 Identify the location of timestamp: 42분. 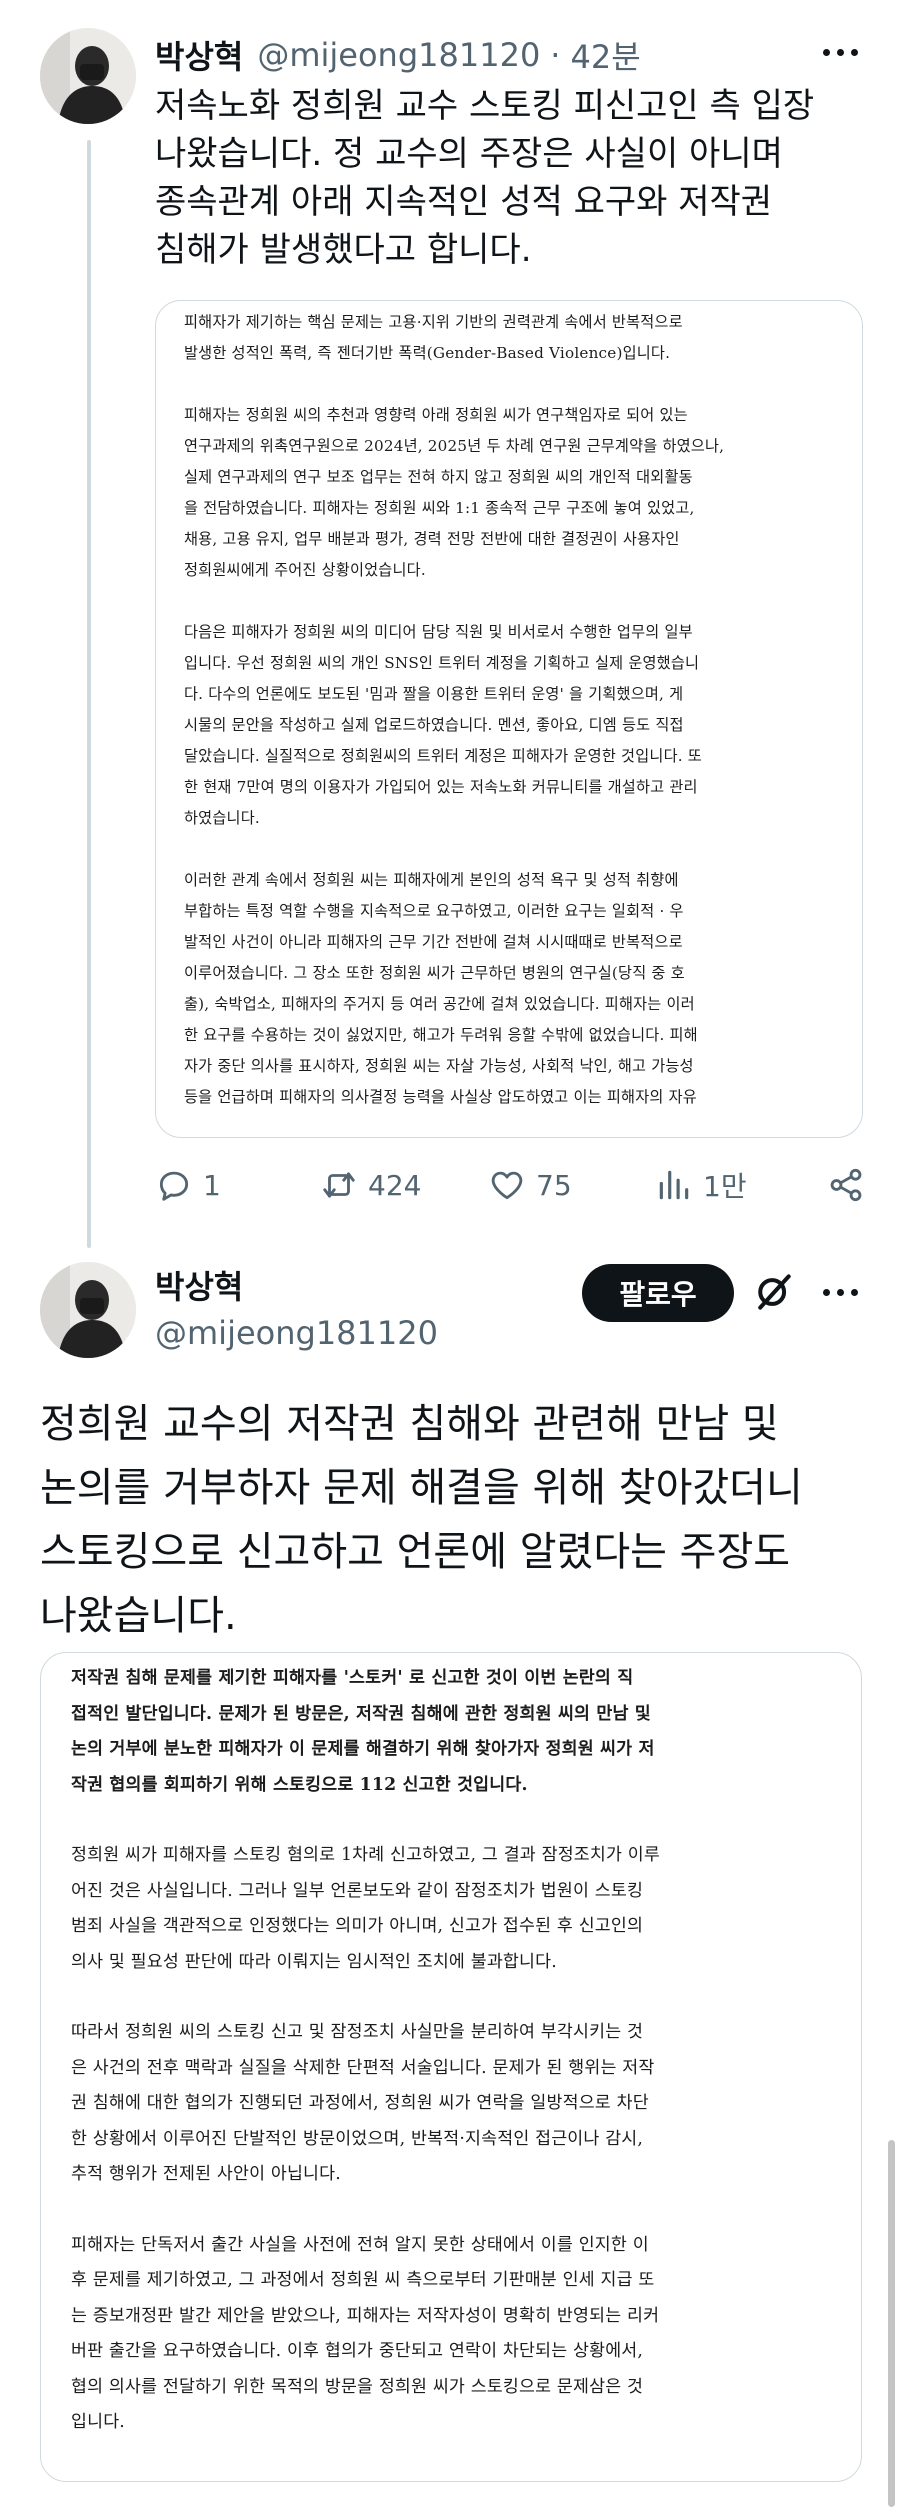
(605, 55).